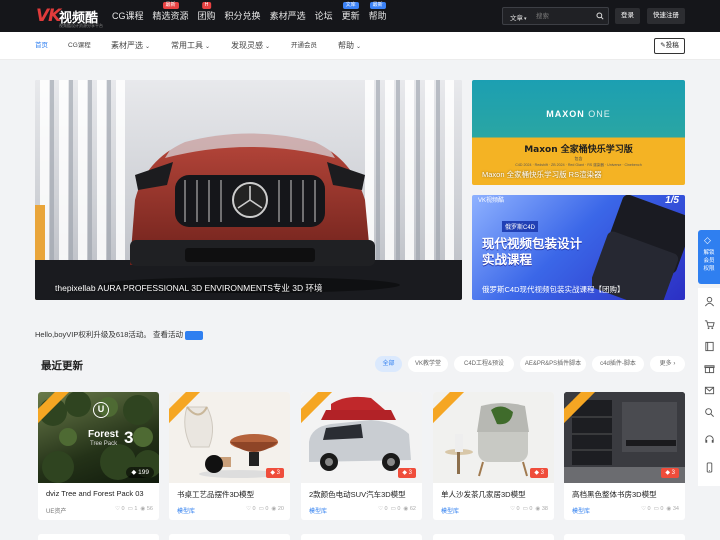 This screenshot has width=720, height=540. I want to click on nav-item-cg-course: CG课程, so click(128, 16).